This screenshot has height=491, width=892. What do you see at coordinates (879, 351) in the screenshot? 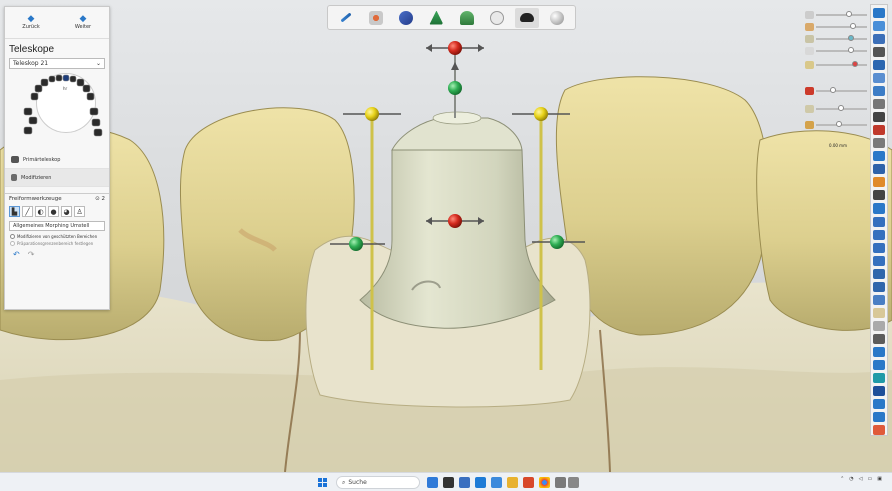
I see `tooth-view-icon` at bounding box center [879, 351].